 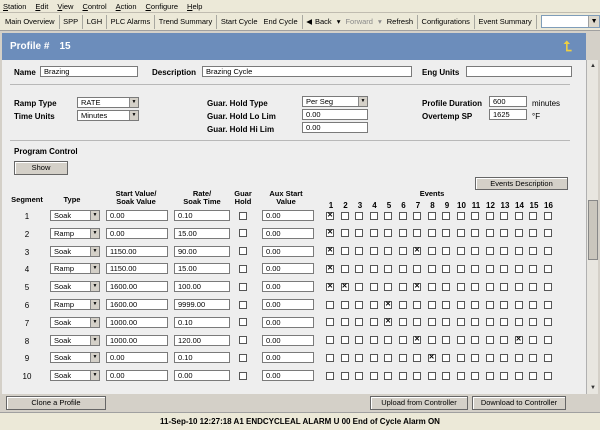 What do you see at coordinates (75, 304) in the screenshot?
I see `segment-type-select: Ramp ▼` at bounding box center [75, 304].